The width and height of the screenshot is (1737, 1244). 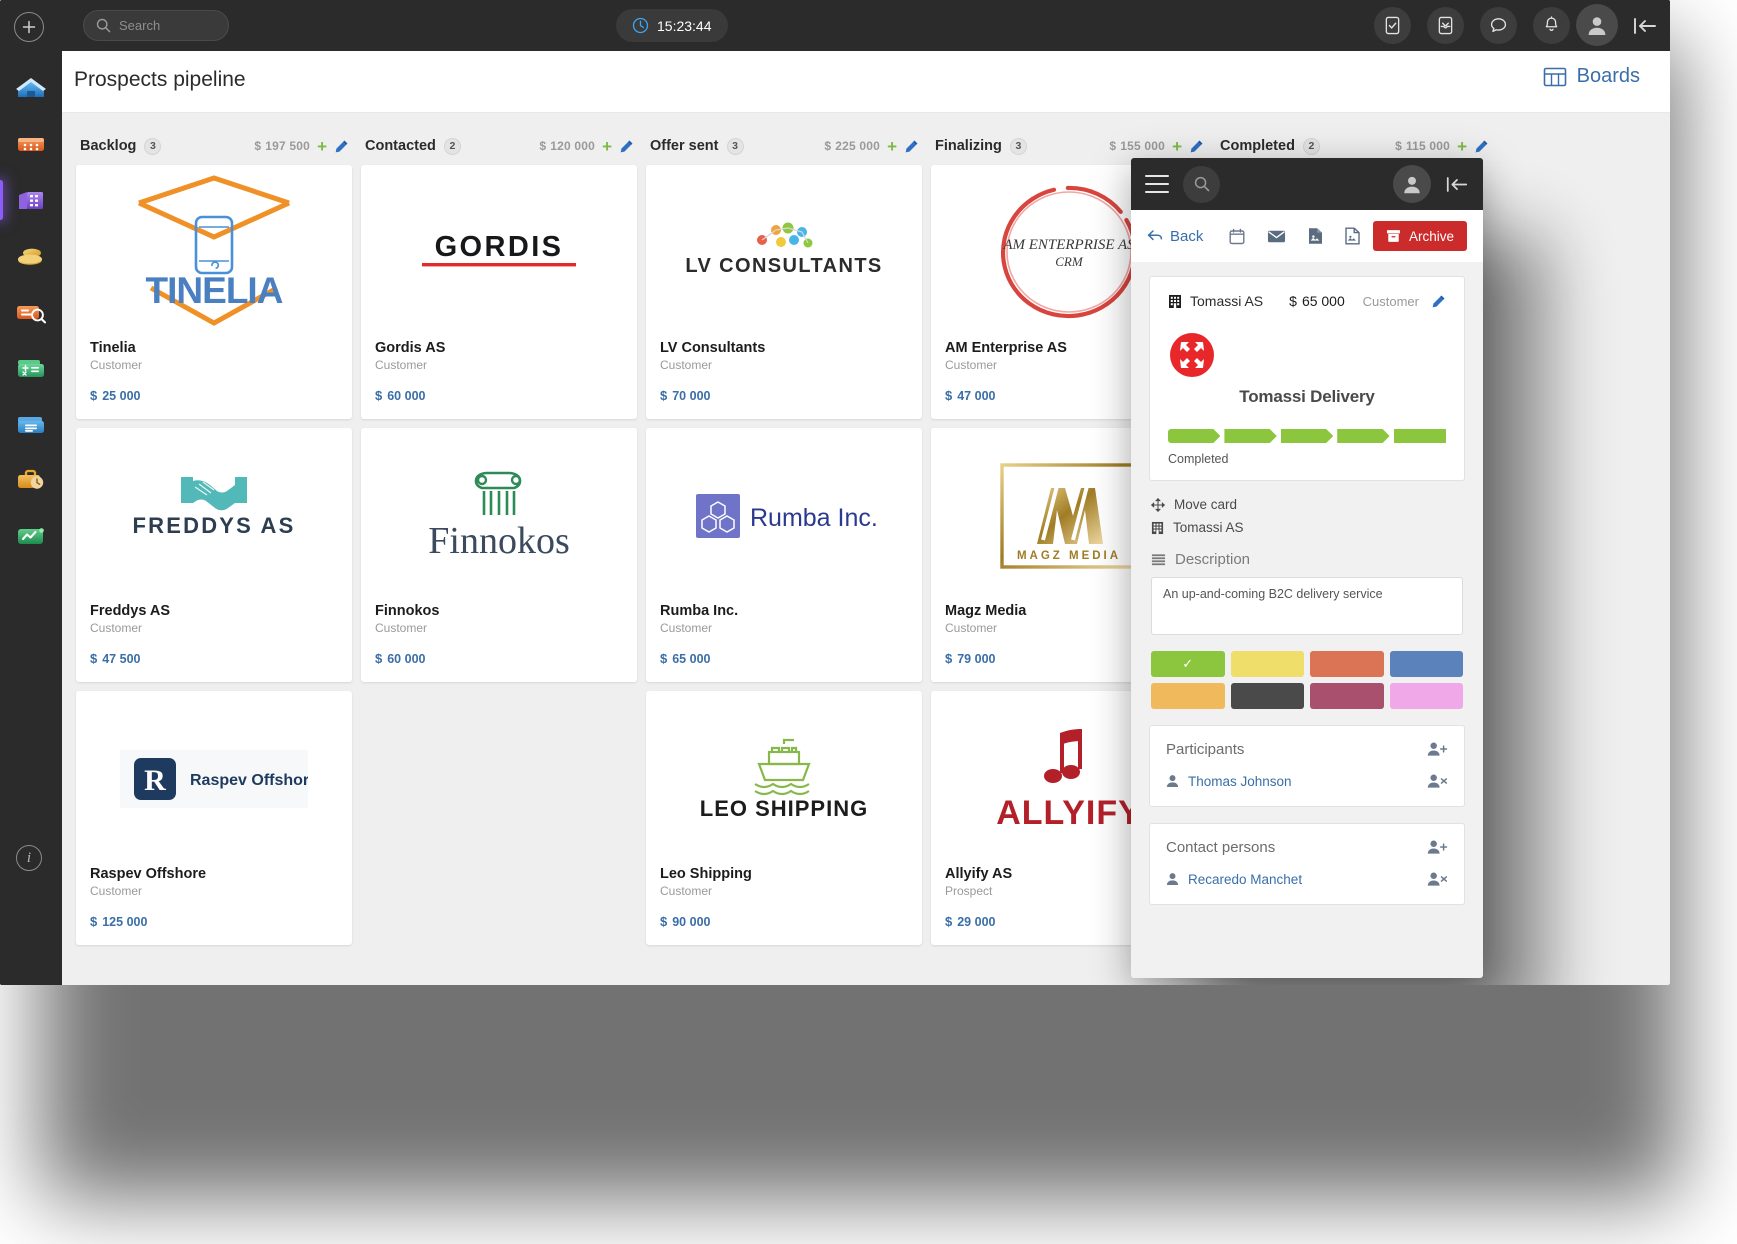 What do you see at coordinates (214, 292) in the screenshot?
I see `deal-card: TINELIA Tinelia Customer $25 000` at bounding box center [214, 292].